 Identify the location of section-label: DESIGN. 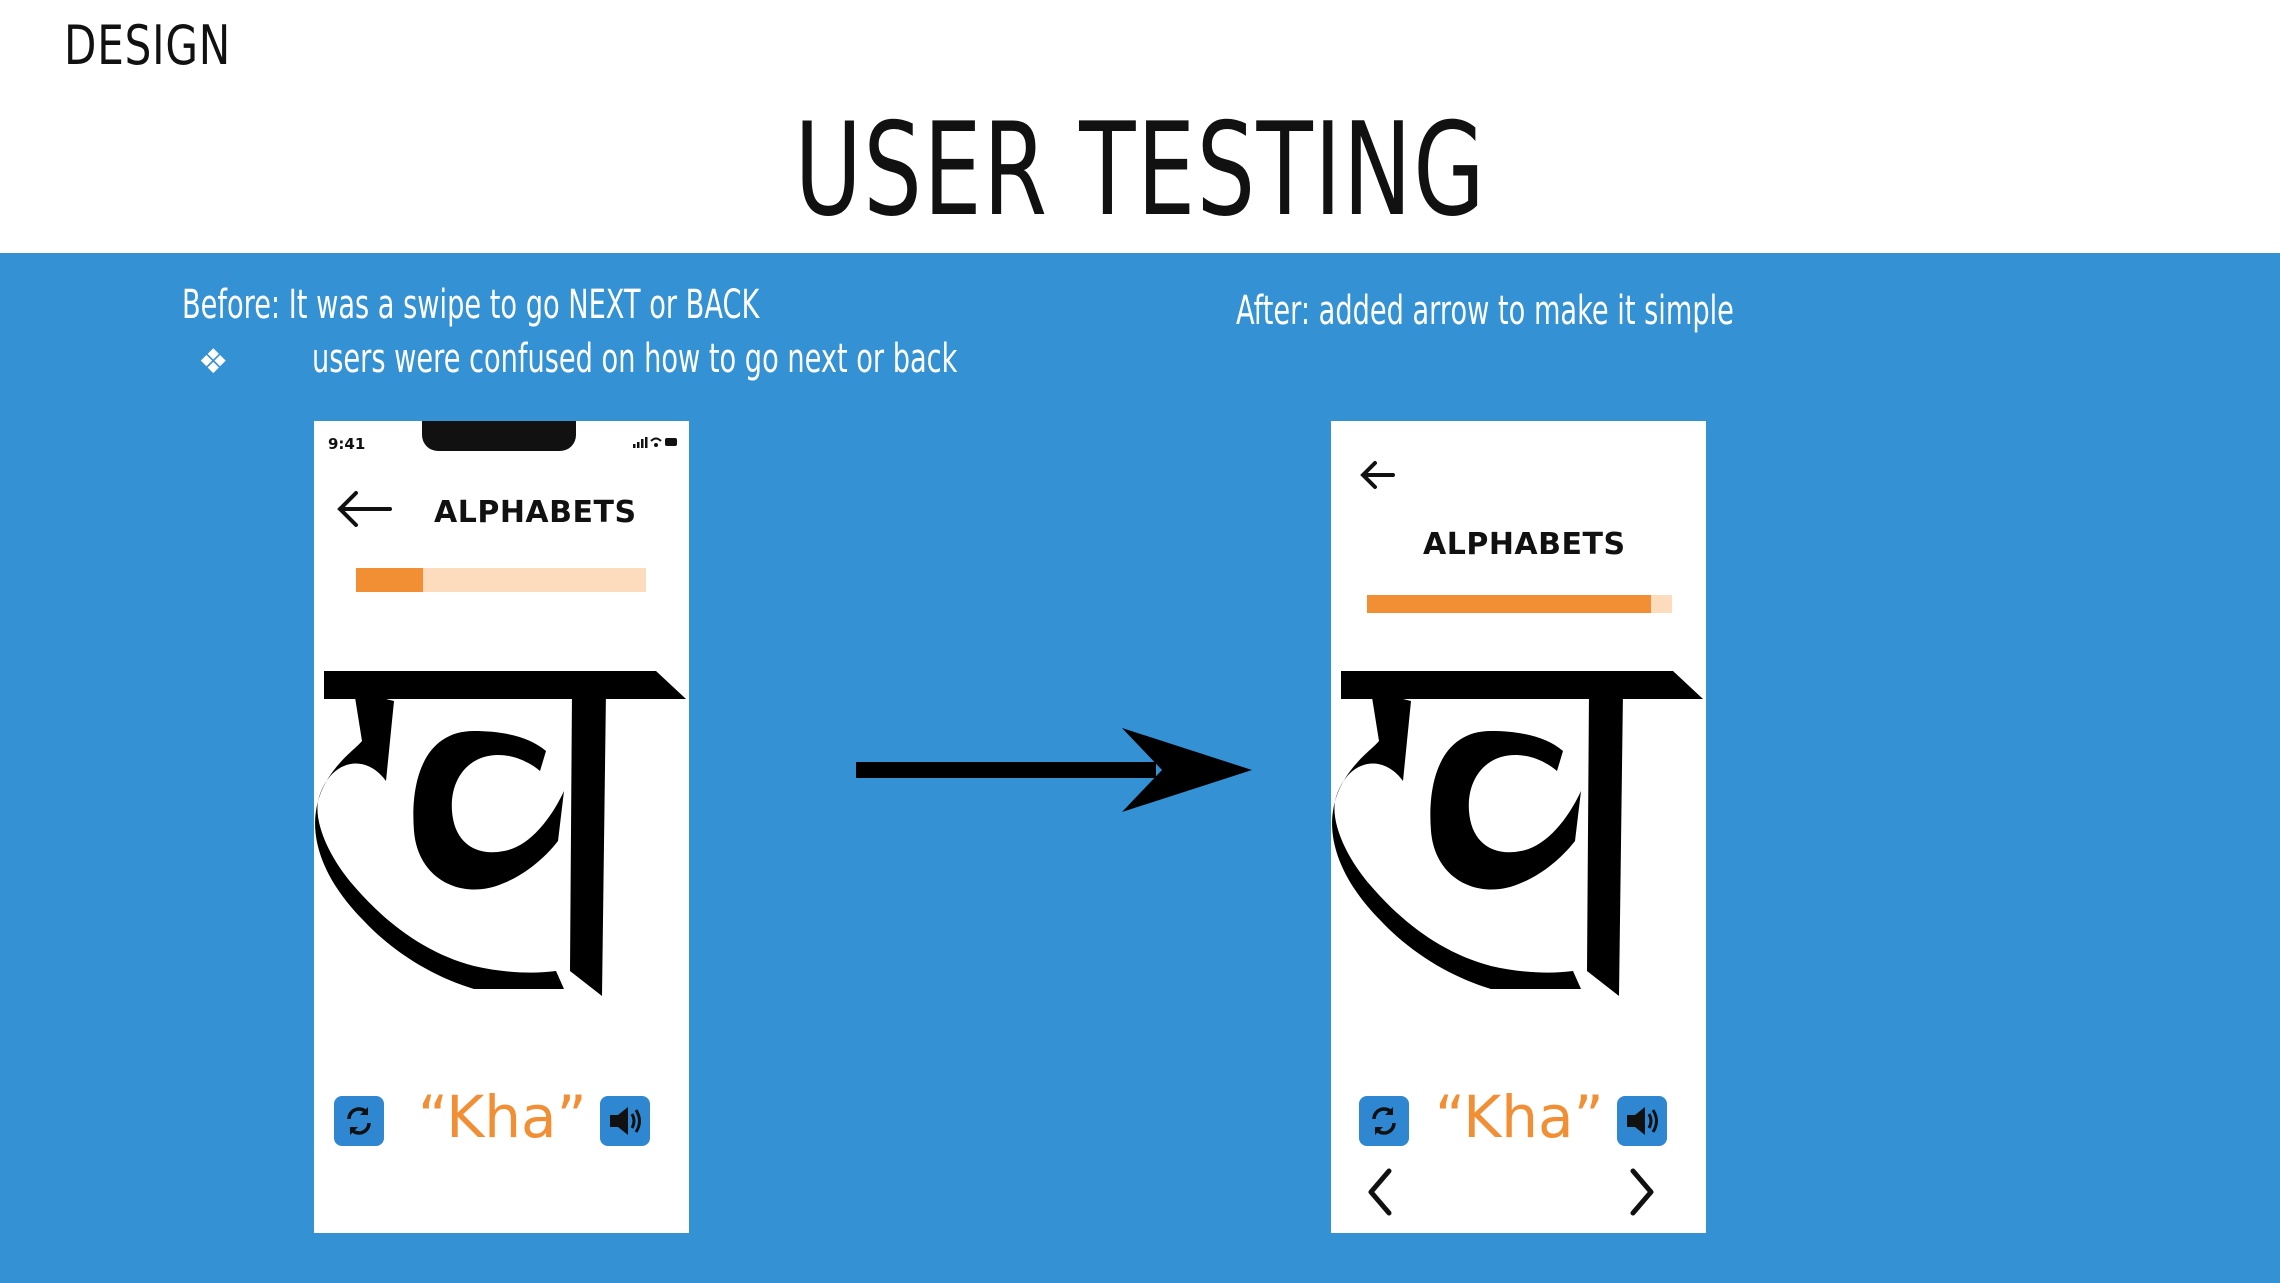
(148, 45).